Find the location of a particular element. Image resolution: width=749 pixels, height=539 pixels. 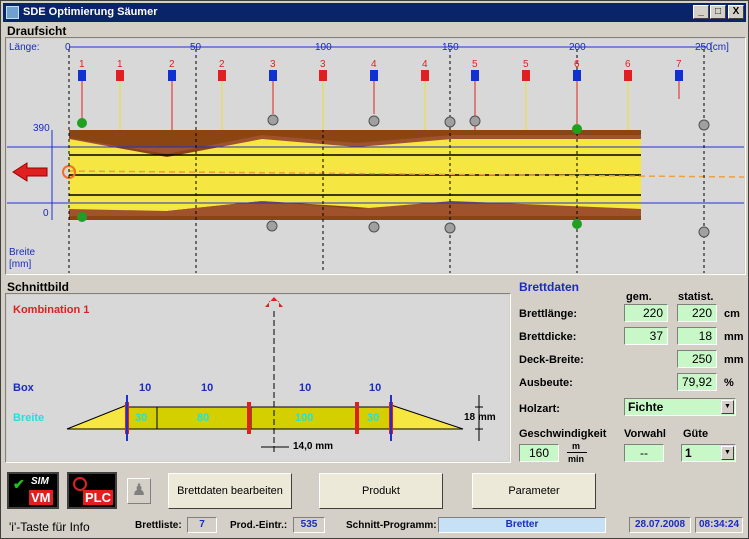

schnitt-label: Schnitt-Programm: is located at coordinates (391, 525).